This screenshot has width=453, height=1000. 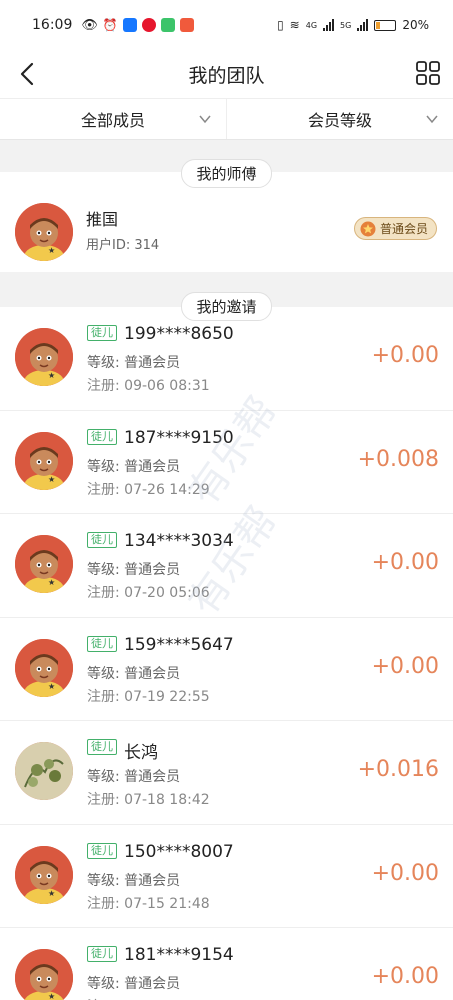 I want to click on member-name: 150****8007, so click(x=179, y=851).